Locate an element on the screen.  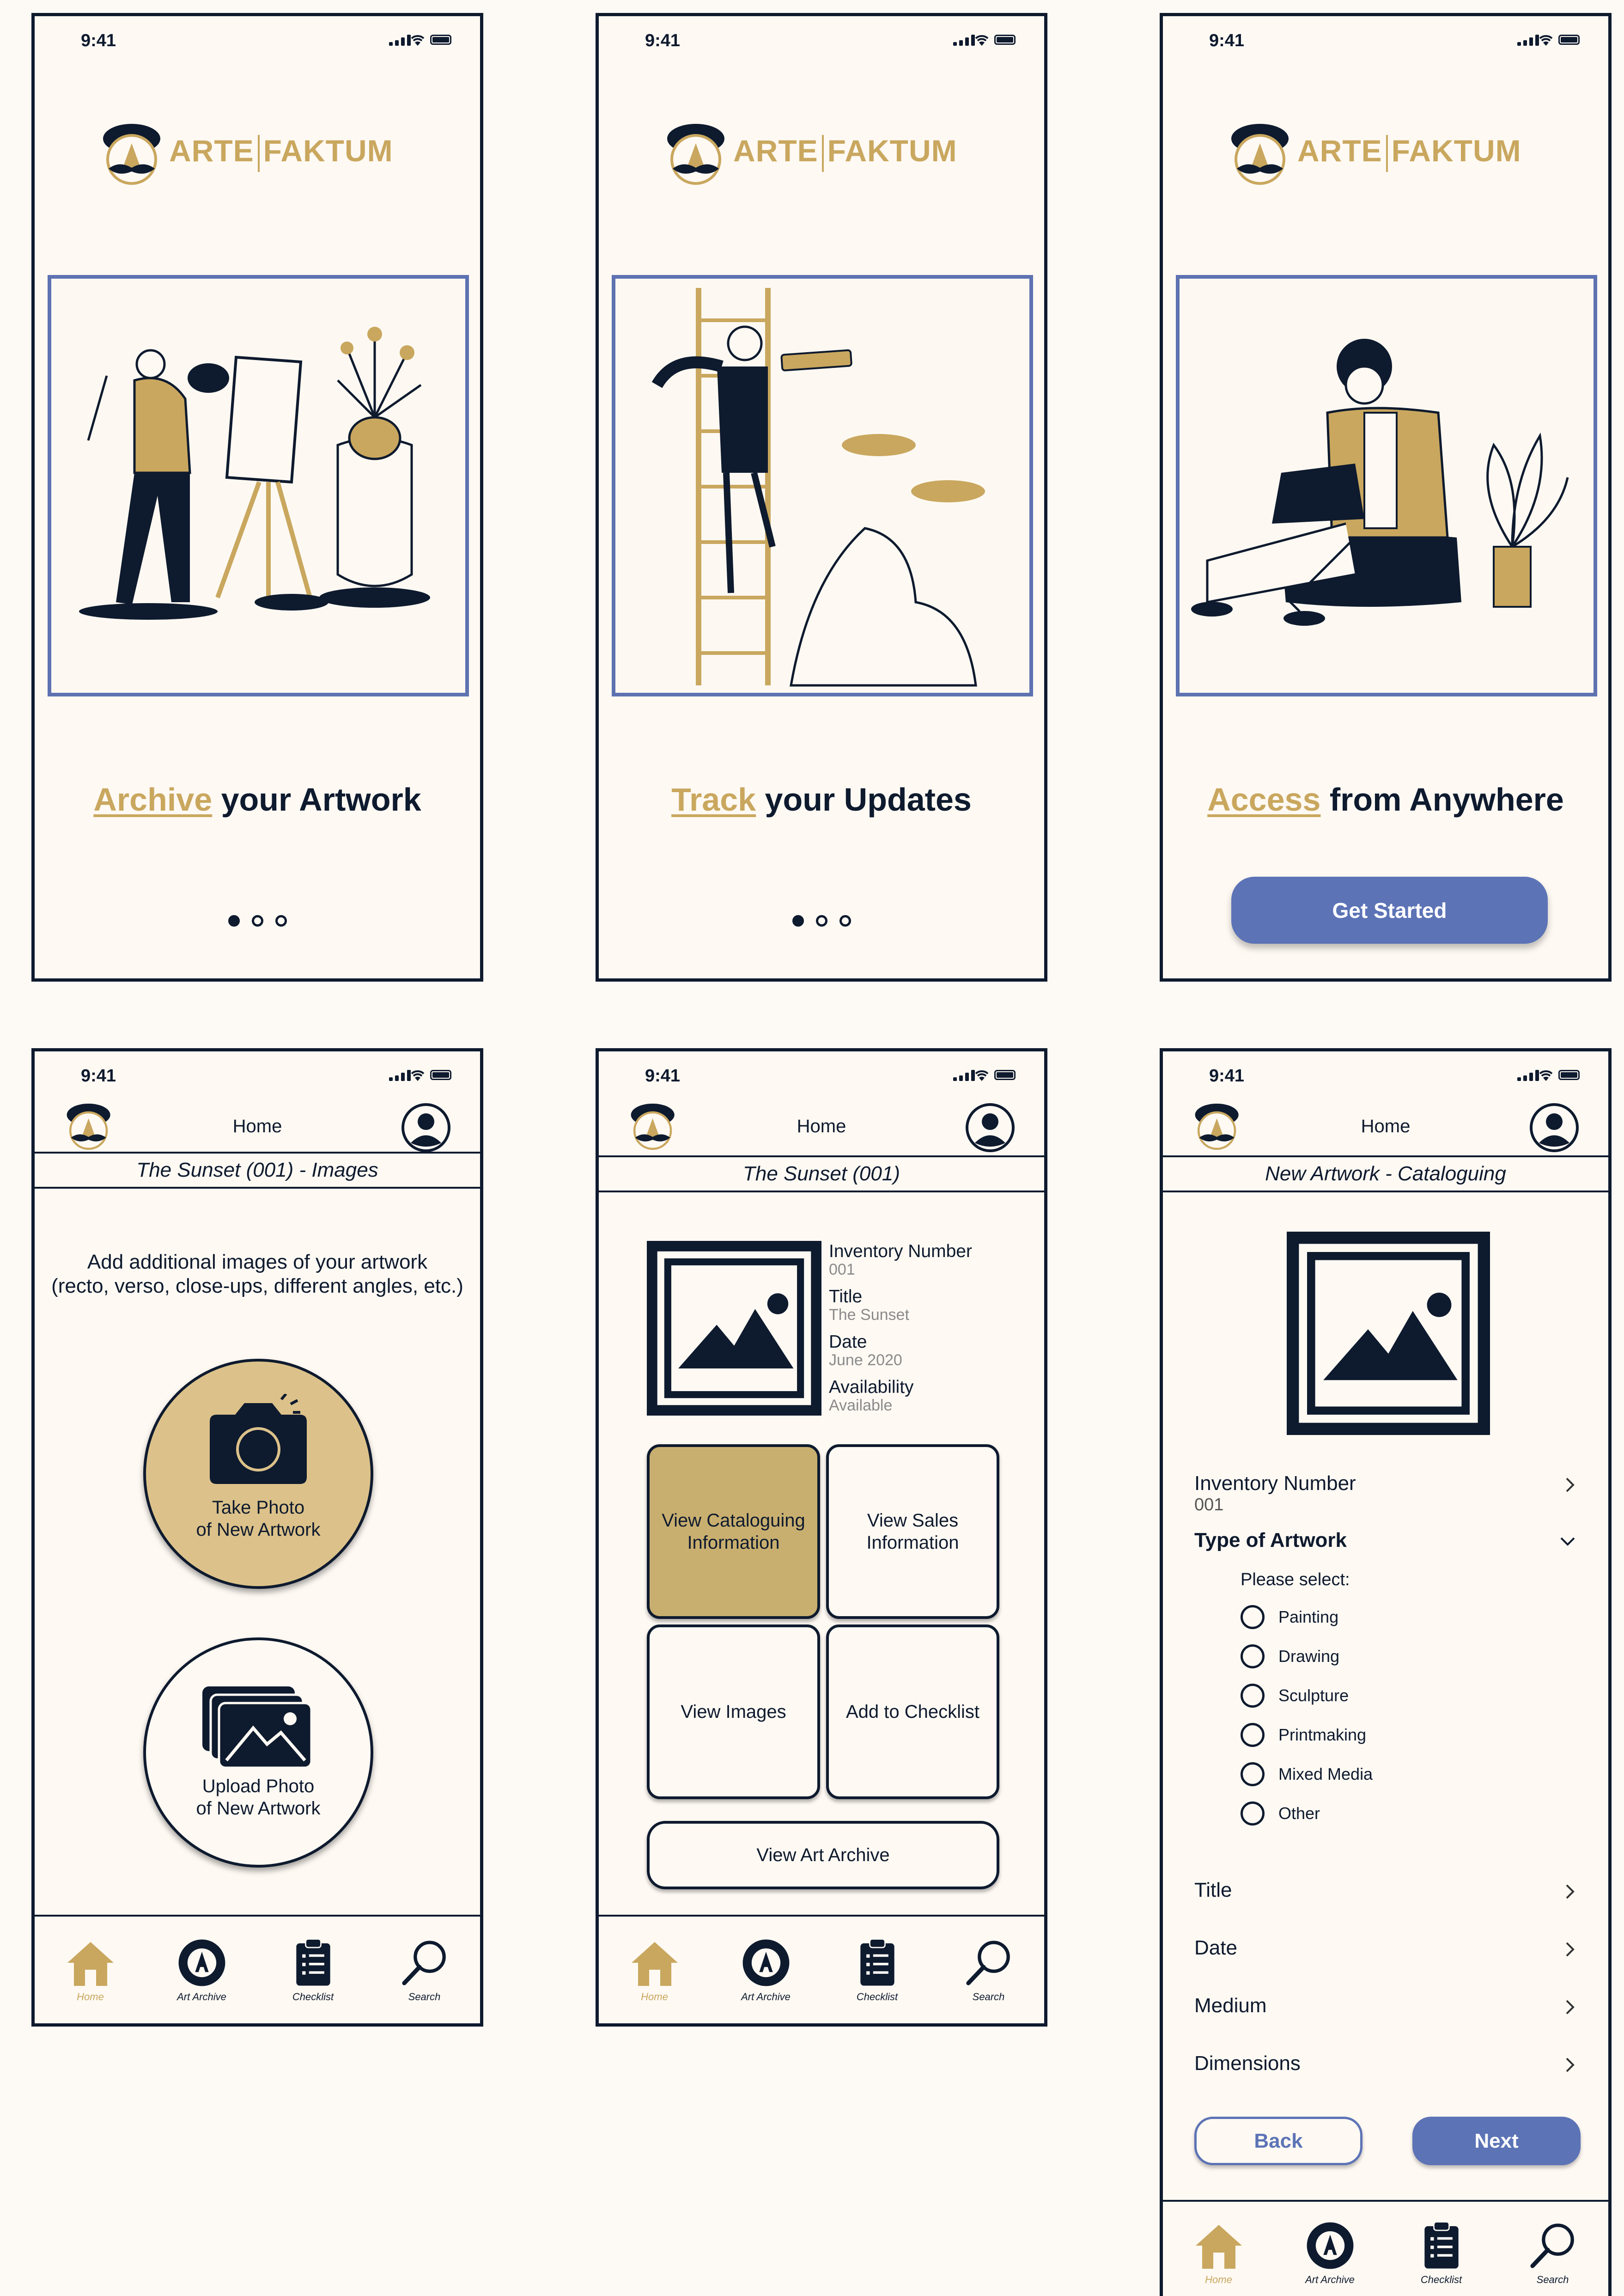
brand-logo: ARTE FAKTUM is located at coordinates (245, 152).